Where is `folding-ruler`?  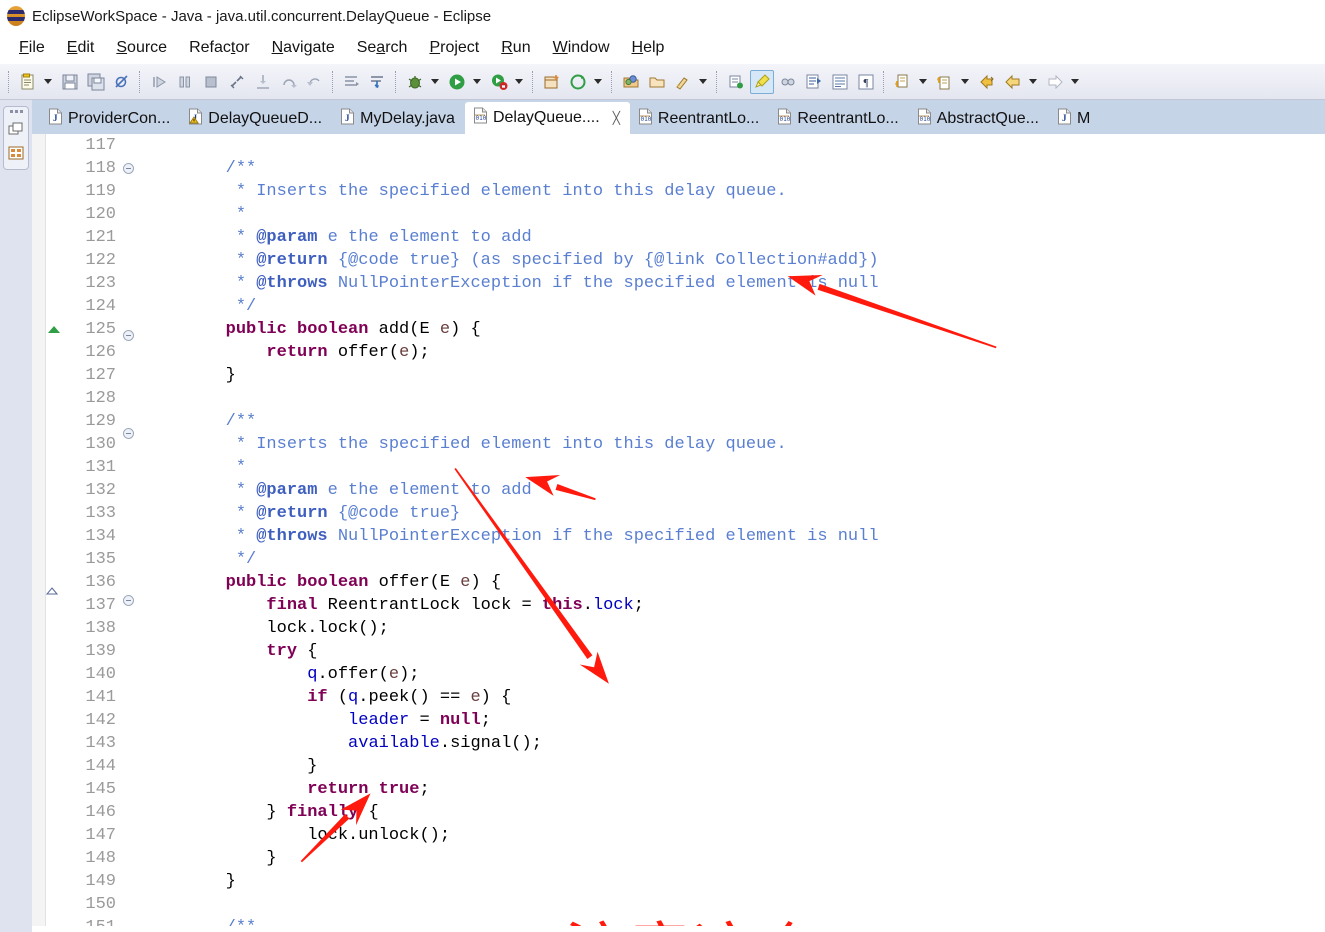 folding-ruler is located at coordinates (128, 530).